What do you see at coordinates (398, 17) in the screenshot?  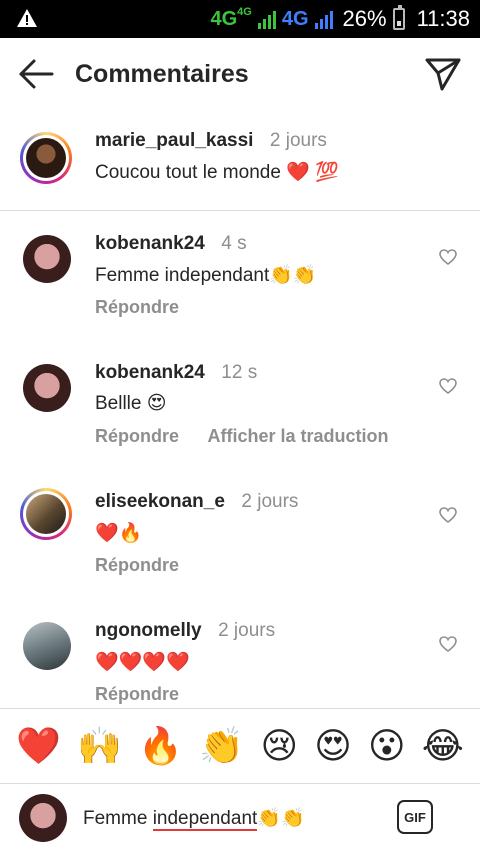 I see `battery-icon` at bounding box center [398, 17].